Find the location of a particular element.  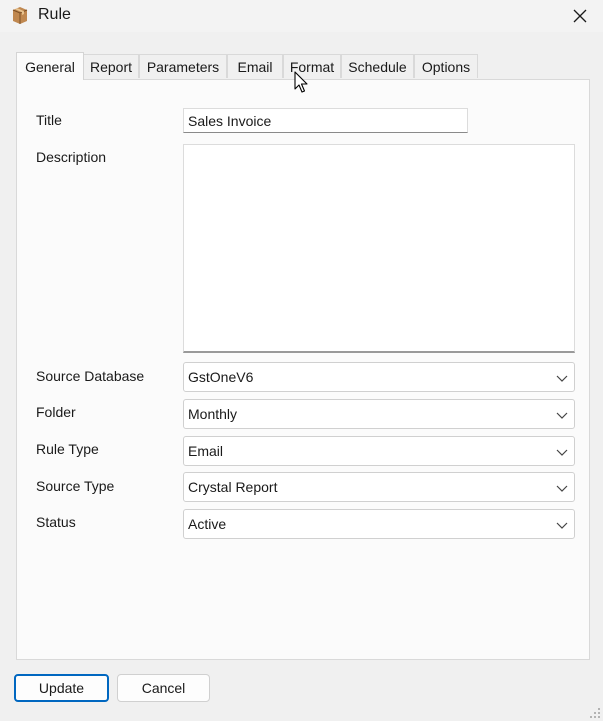

mouse-pointer-icon is located at coordinates (301, 82).